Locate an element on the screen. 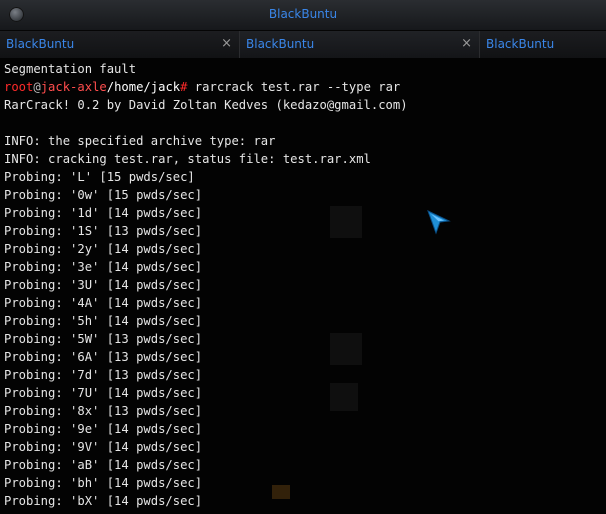 Image resolution: width=606 pixels, height=514 pixels. terminal-line: Probing: '5h' [14 pwds/sec] is located at coordinates (103, 321).